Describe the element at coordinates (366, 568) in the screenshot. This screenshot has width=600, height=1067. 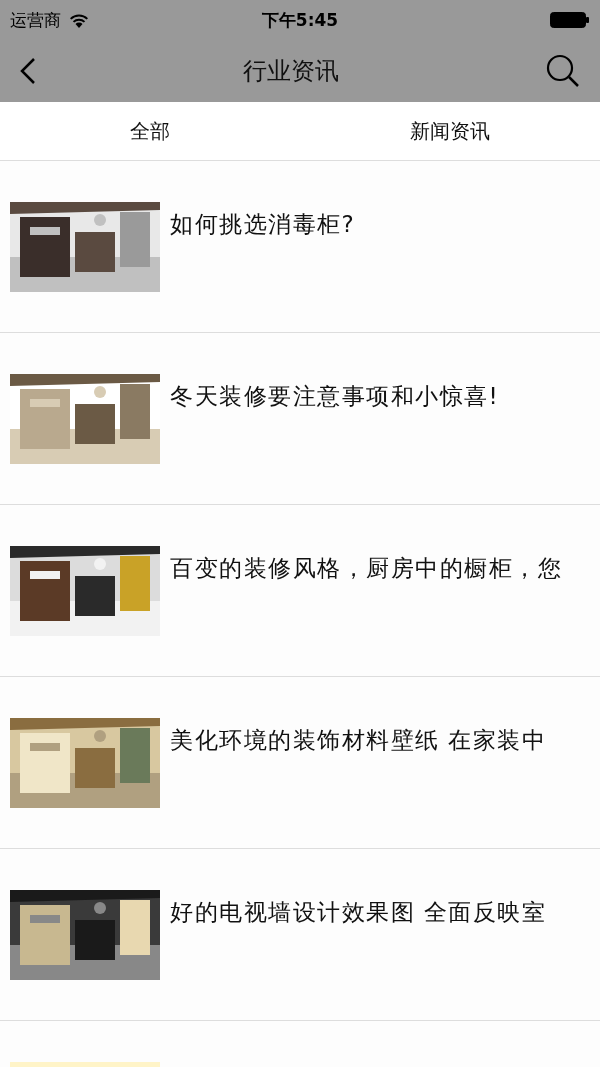
I see `article-title: 百变的装修风格，厨房中的橱柜，您` at that location.